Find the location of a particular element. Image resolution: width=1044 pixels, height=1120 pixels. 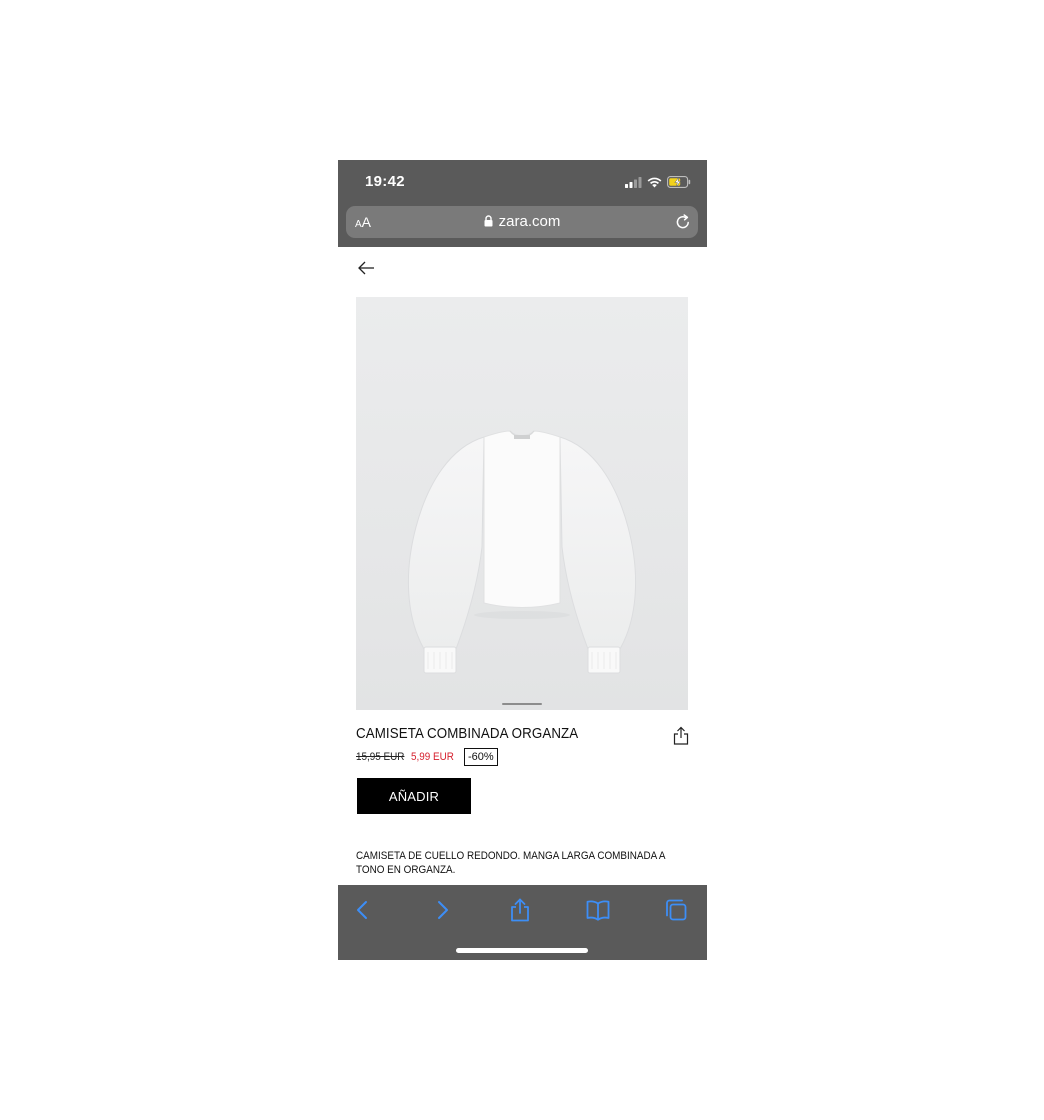

battery-charging-icon is located at coordinates (679, 182).